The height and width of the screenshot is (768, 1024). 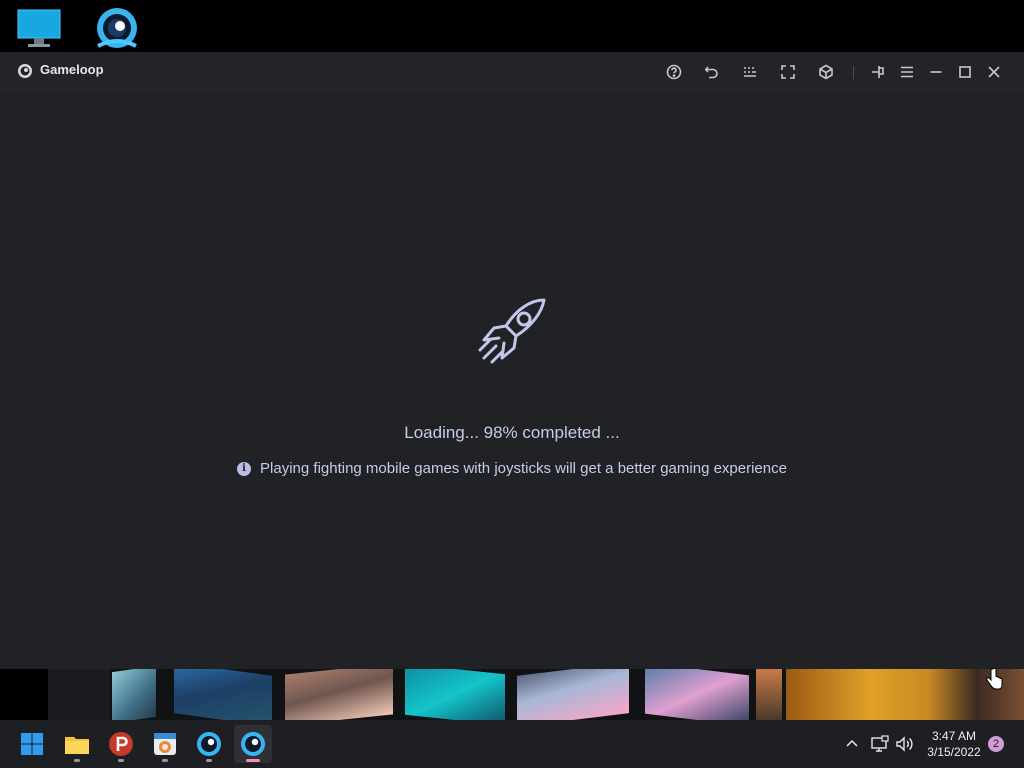 I want to click on taskbar-gameloop, so click(x=209, y=744).